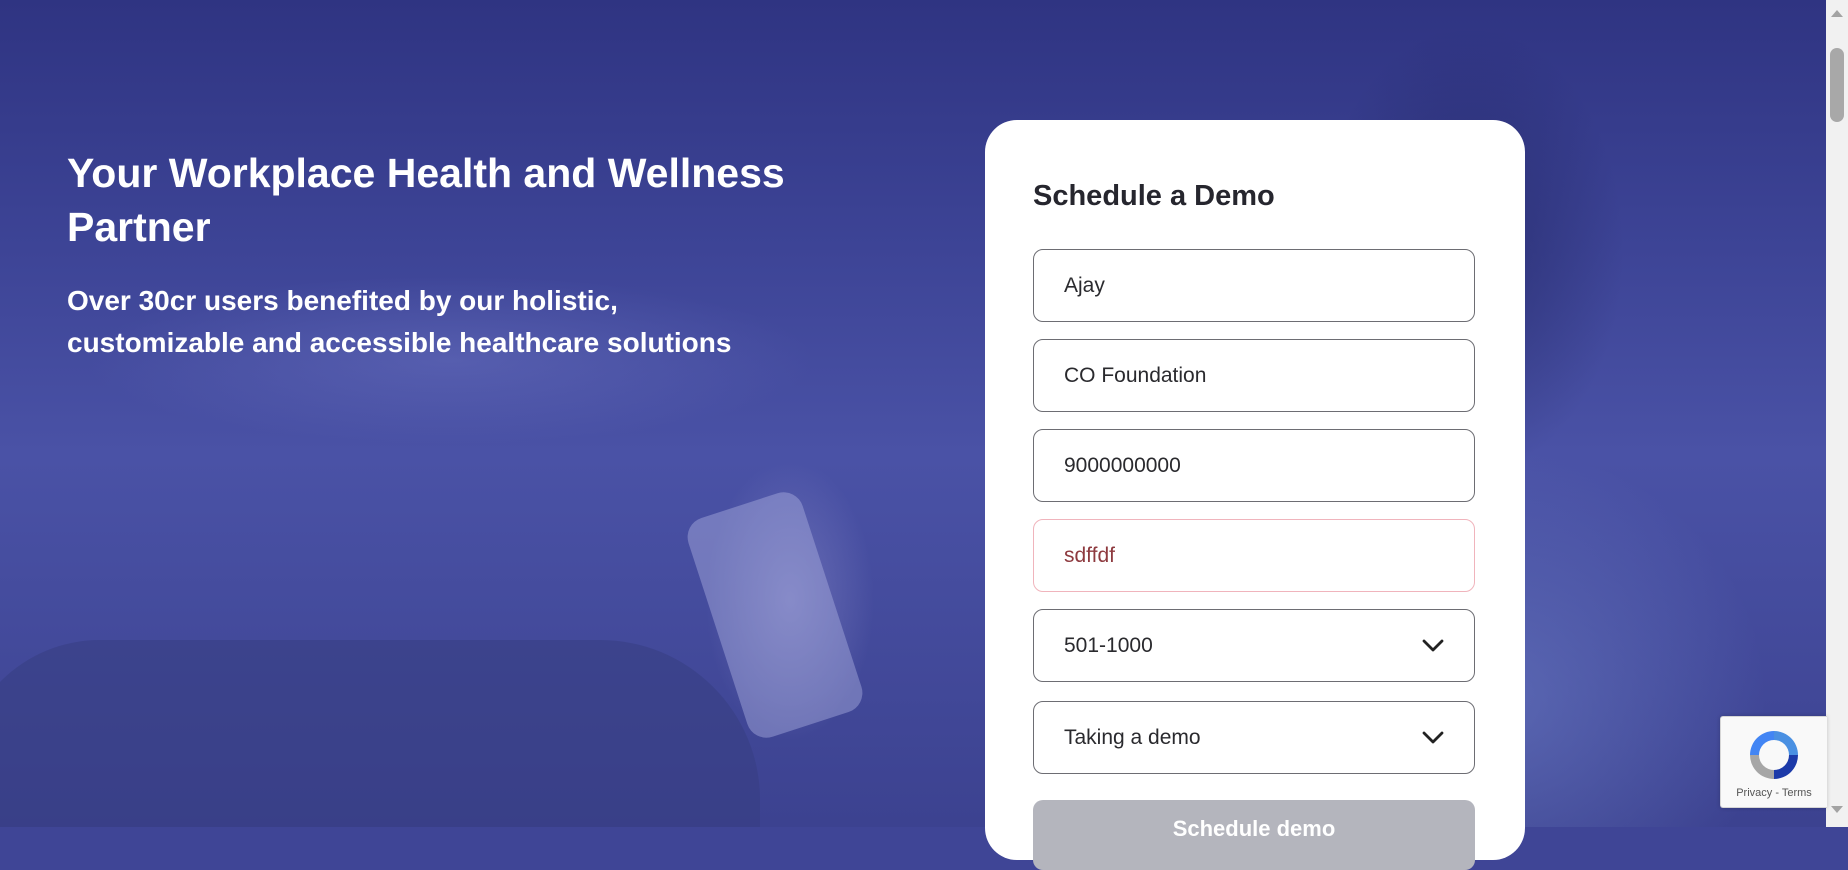  I want to click on employee-count-selected: 501-1000, so click(1108, 645).